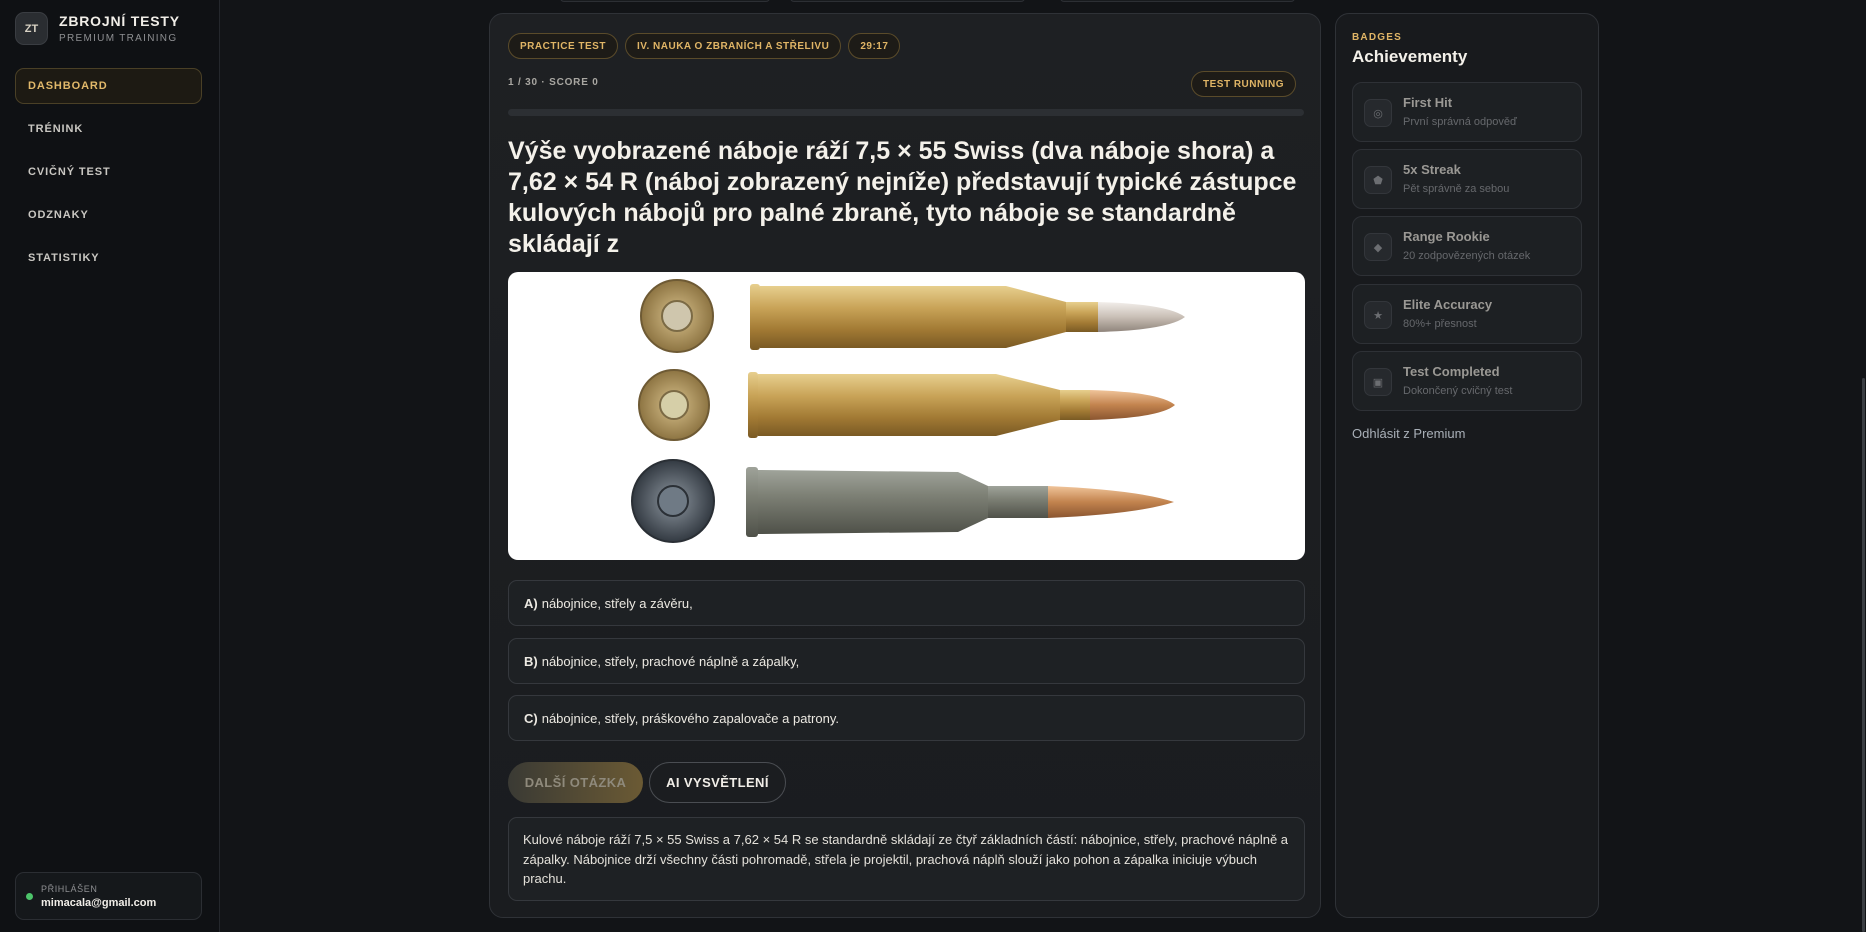 The height and width of the screenshot is (932, 1866). What do you see at coordinates (874, 46) in the screenshot?
I see `timer-pill: 29:17` at bounding box center [874, 46].